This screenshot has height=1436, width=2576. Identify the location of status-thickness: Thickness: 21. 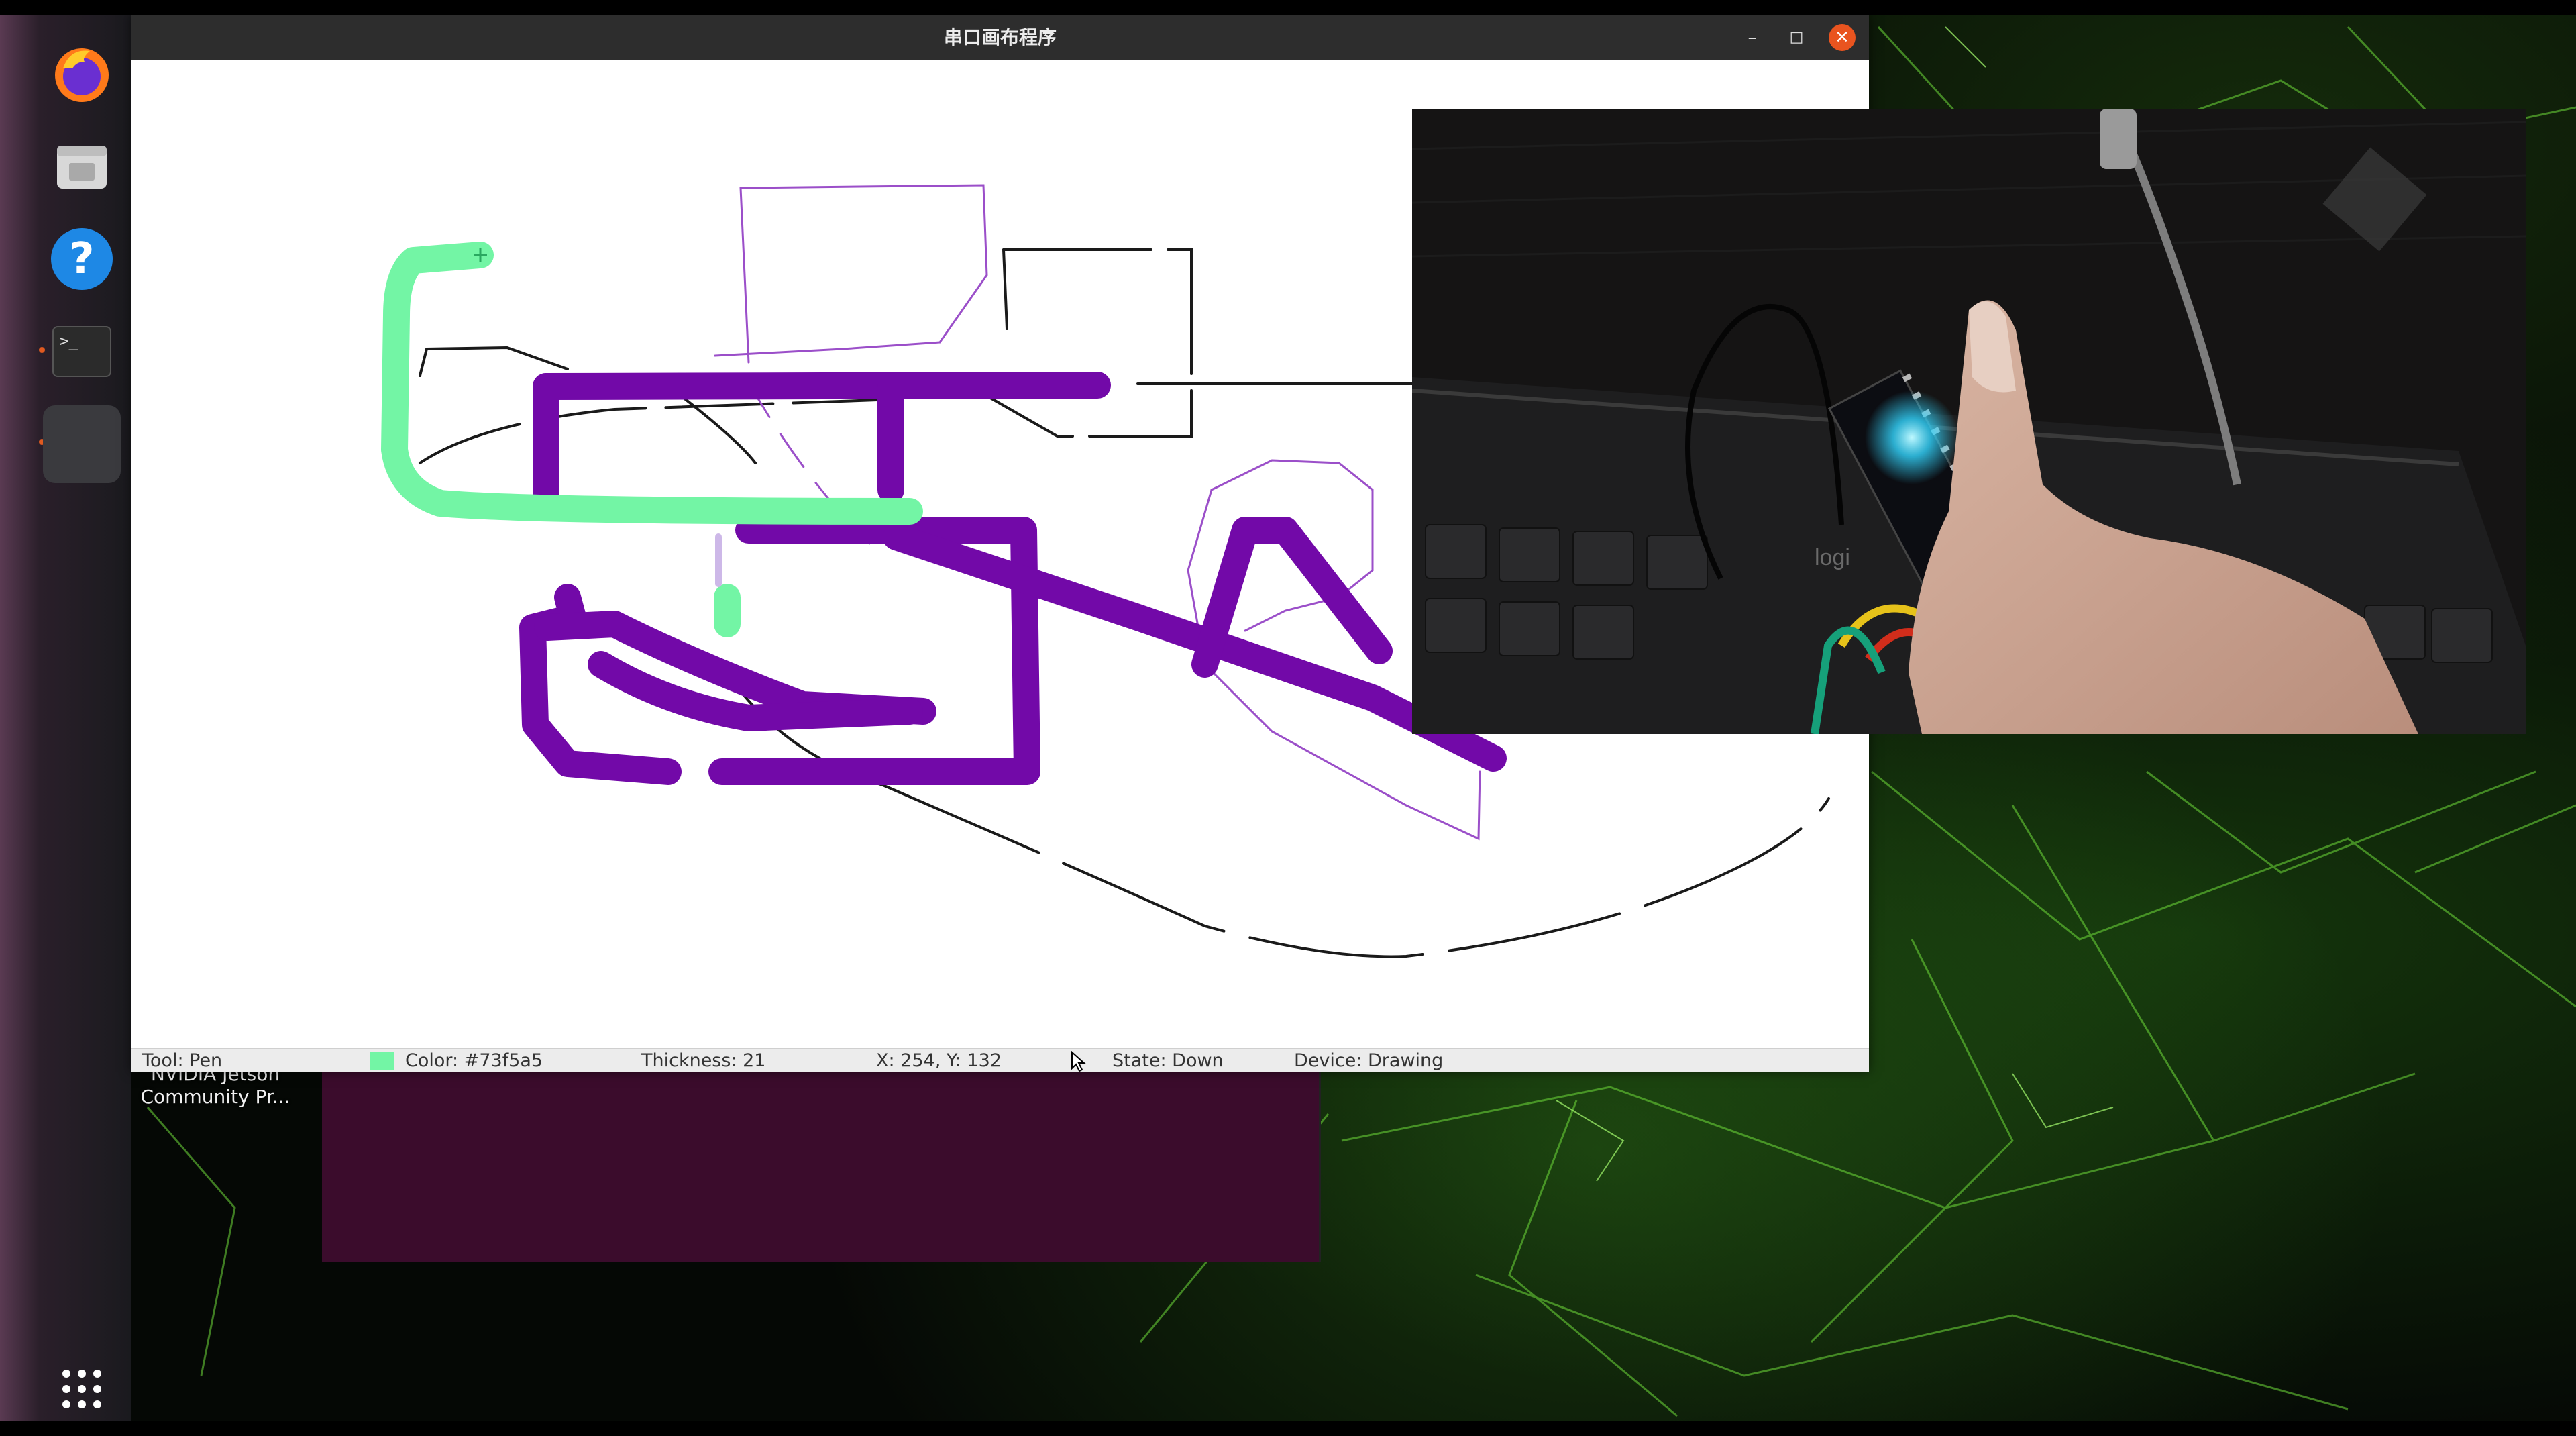
(703, 1060).